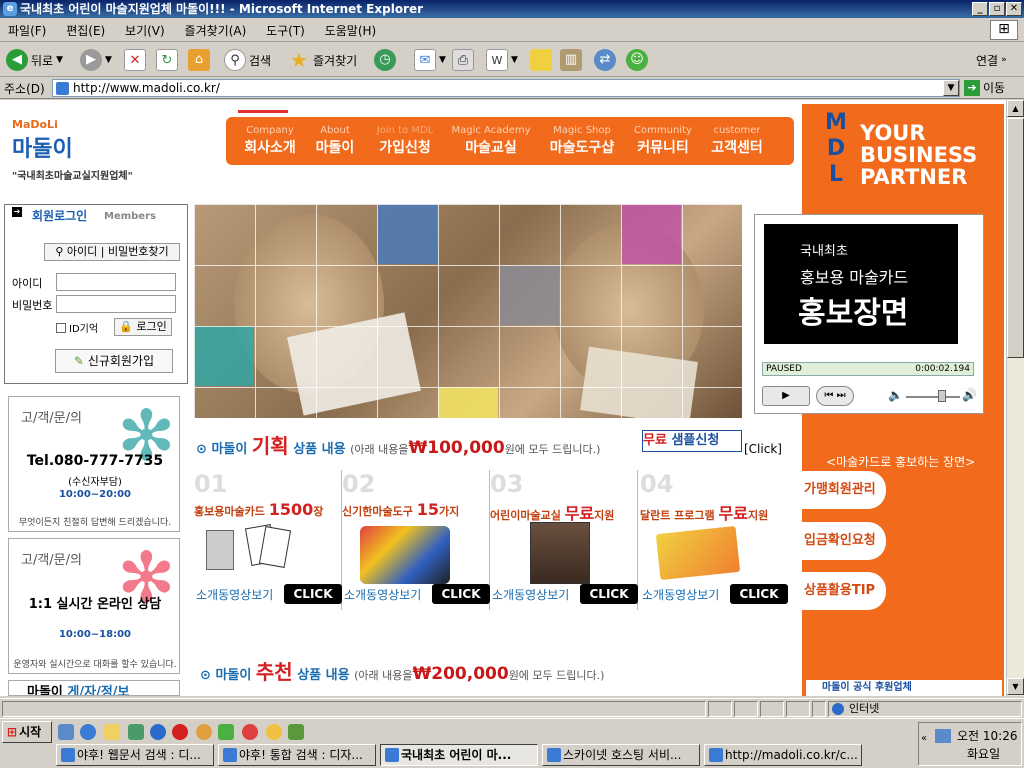  I want to click on clock-time: 오전 10:26, so click(987, 735).